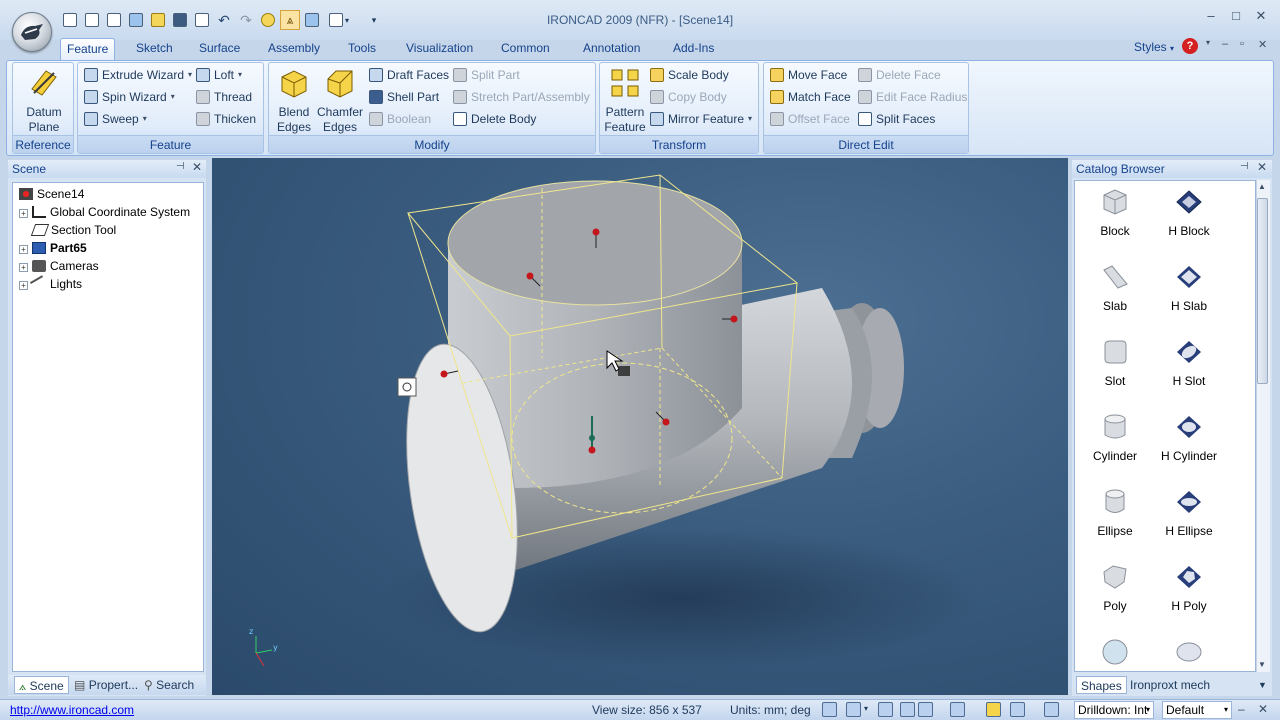  What do you see at coordinates (104, 212) in the screenshot?
I see `tree-item-global-coordinate-system: + Global Coordinate System` at bounding box center [104, 212].